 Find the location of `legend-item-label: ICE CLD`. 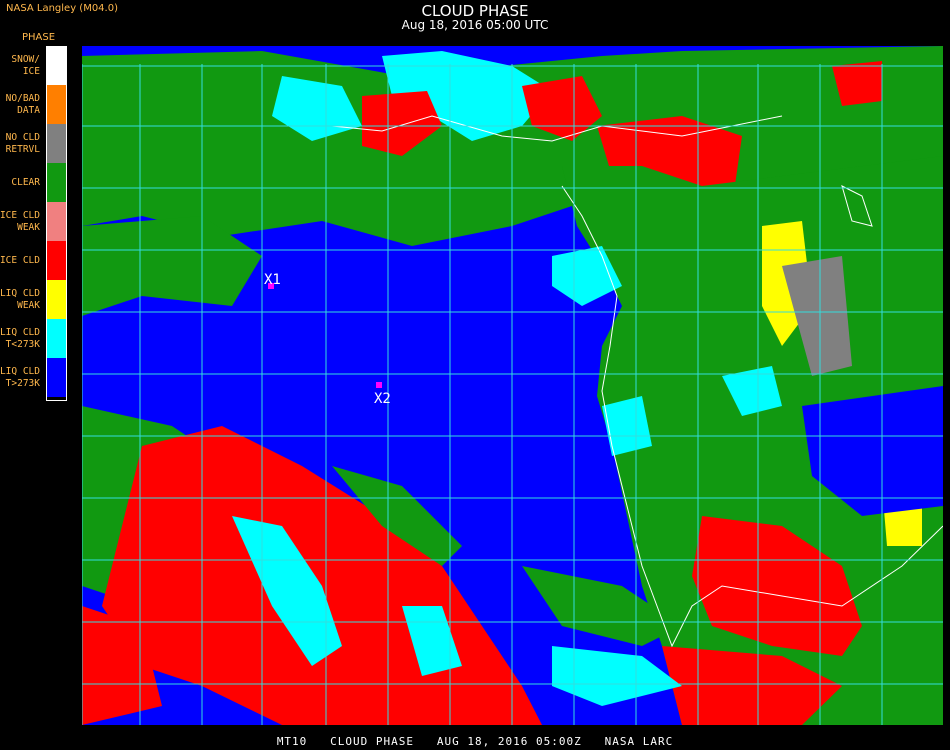

legend-item-label: ICE CLD is located at coordinates (20, 260).